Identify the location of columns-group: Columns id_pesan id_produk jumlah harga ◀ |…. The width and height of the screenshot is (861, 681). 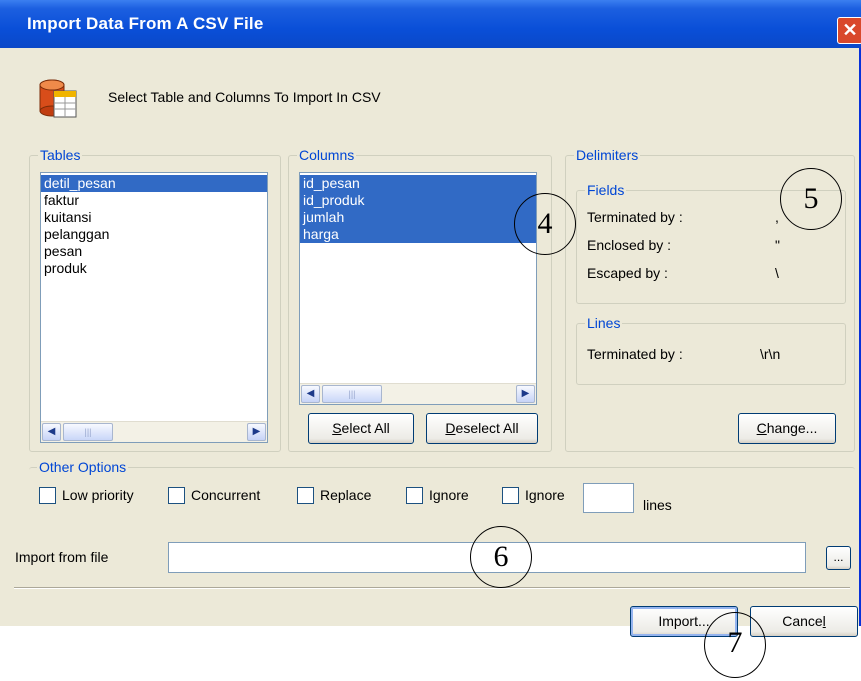
(420, 299).